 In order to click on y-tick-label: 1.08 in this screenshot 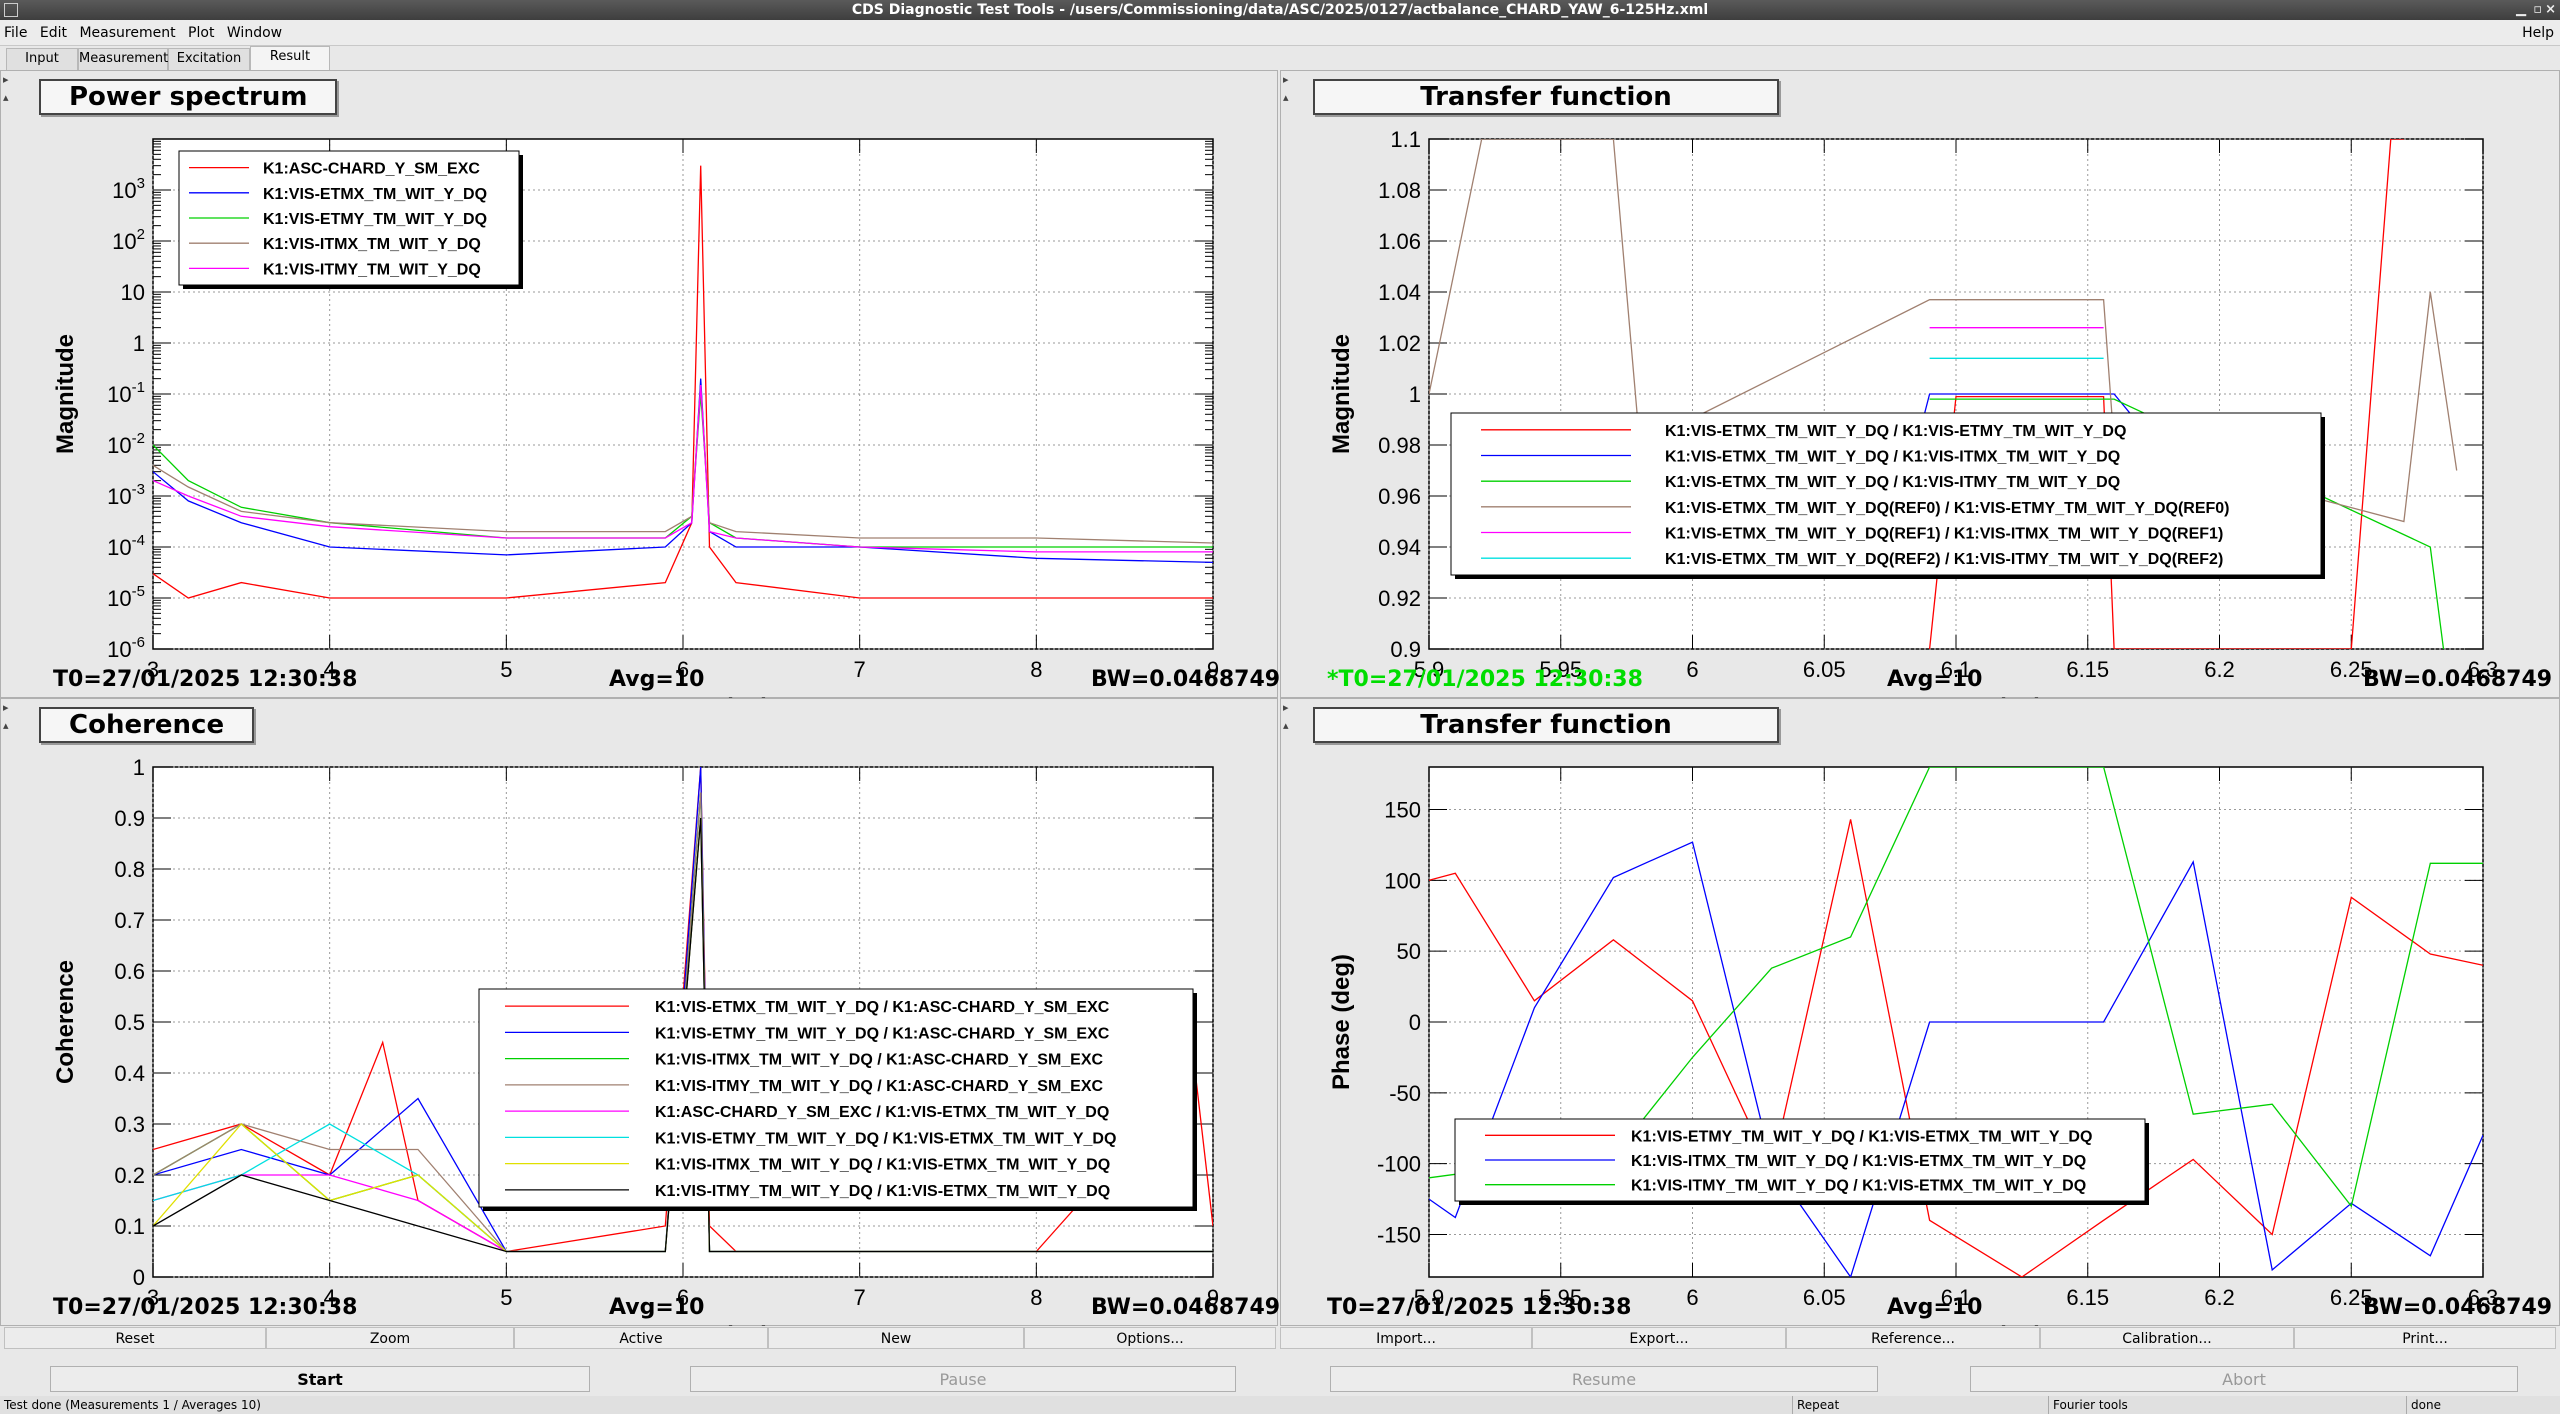, I will do `click(1399, 190)`.